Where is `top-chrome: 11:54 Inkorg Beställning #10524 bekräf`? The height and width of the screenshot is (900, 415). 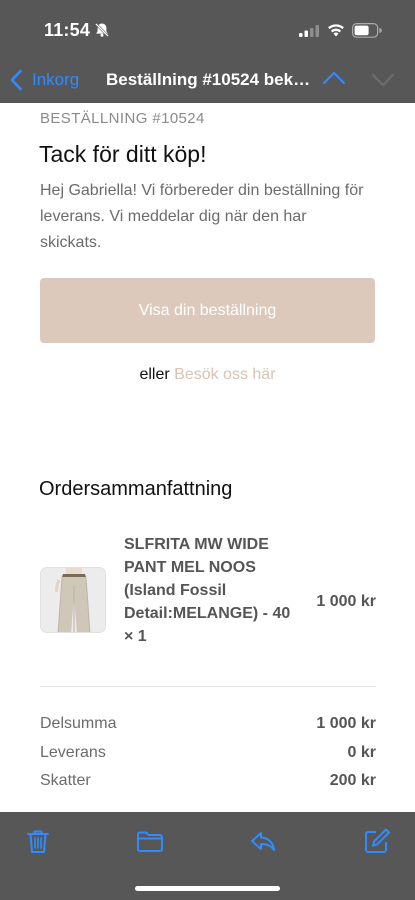 top-chrome: 11:54 Inkorg Beställning #10524 bekräf is located at coordinates (207, 51).